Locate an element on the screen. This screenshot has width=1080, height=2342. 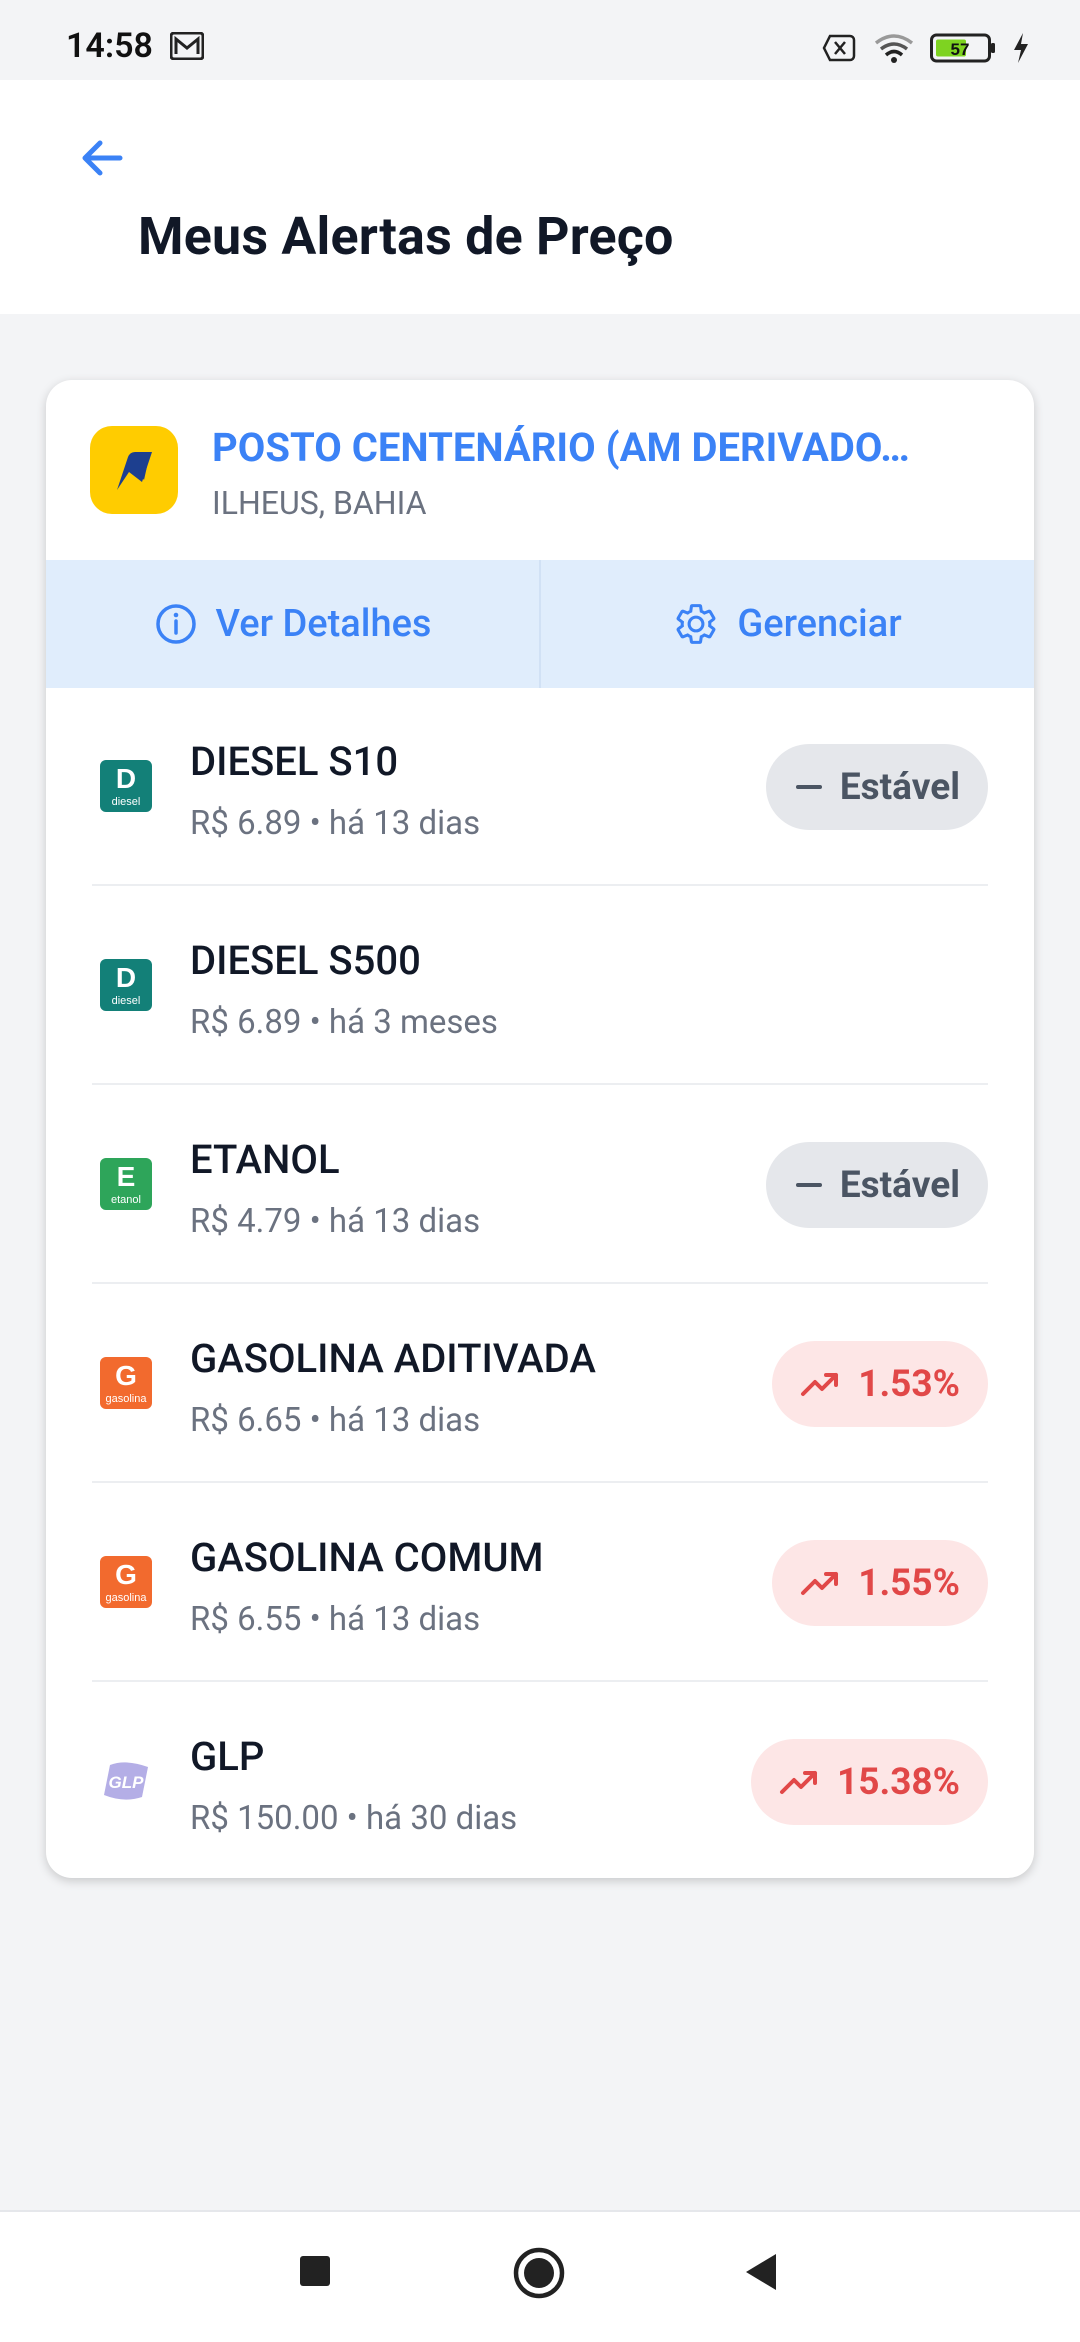
fuel-price-info: R$ 6.89 • há 13 dias is located at coordinates (335, 823).